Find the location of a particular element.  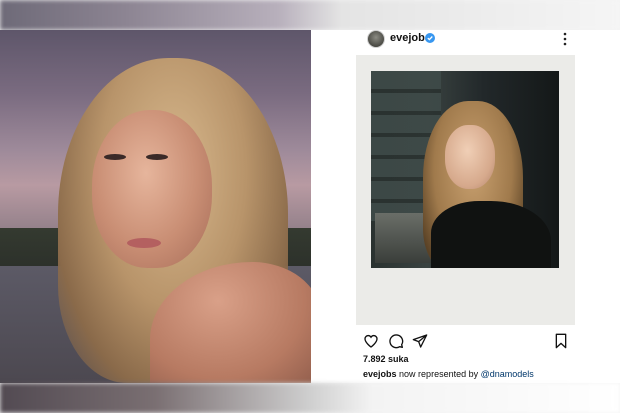

photo-eye-left is located at coordinates (115, 157).